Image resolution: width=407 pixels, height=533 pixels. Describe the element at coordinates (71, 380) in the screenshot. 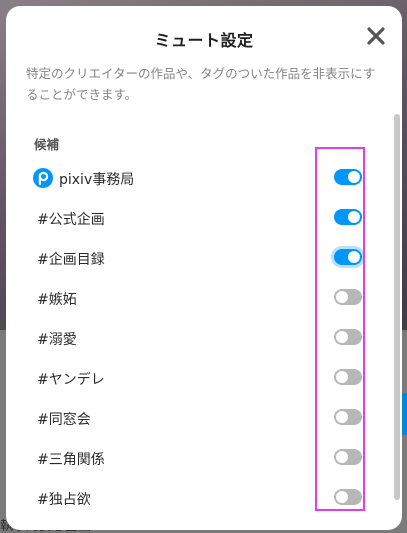

I see `list-item-label: #ヤンデレ` at that location.